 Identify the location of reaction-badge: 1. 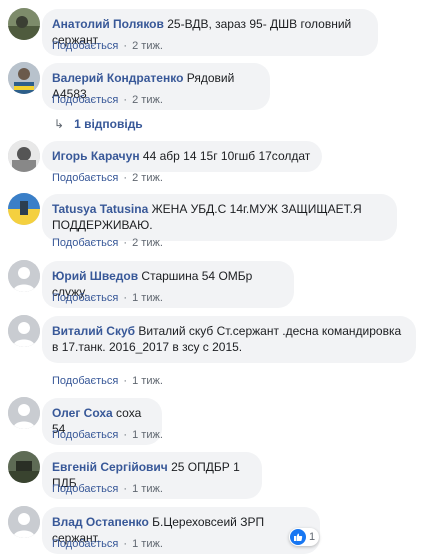
(304, 537).